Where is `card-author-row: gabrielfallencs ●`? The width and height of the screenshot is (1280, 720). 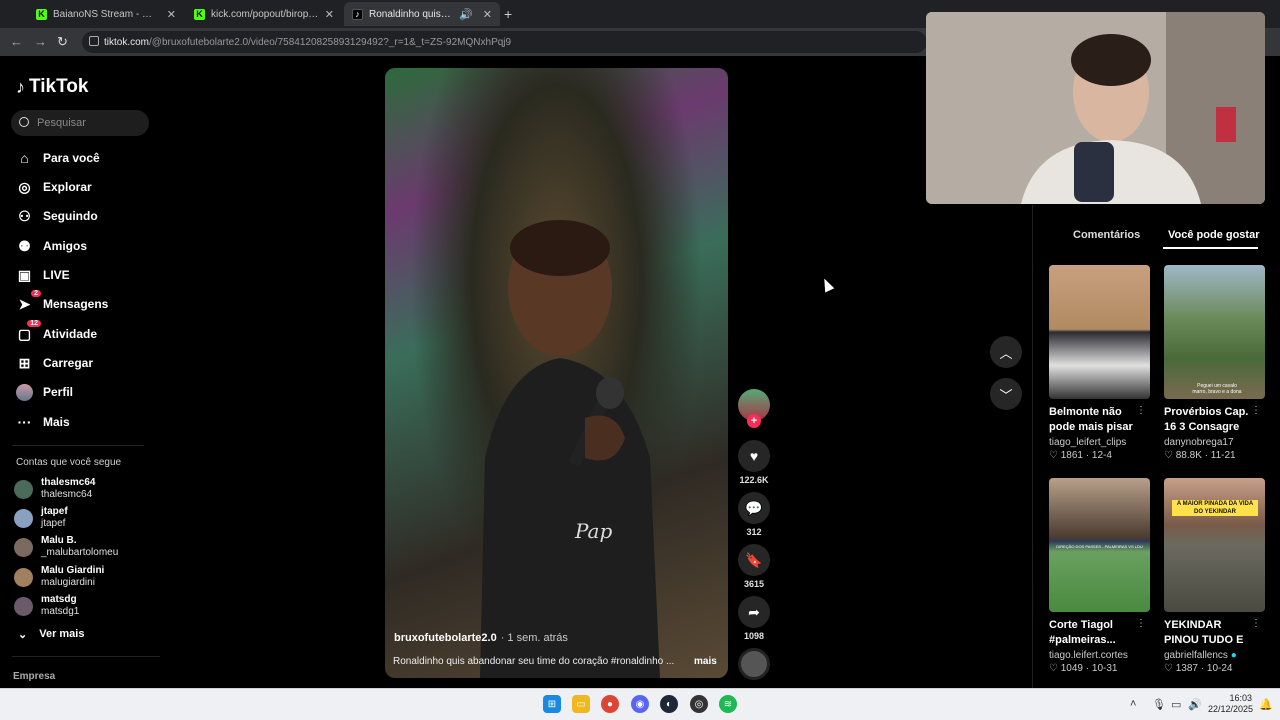 card-author-row: gabrielfallencs ● is located at coordinates (1214, 655).